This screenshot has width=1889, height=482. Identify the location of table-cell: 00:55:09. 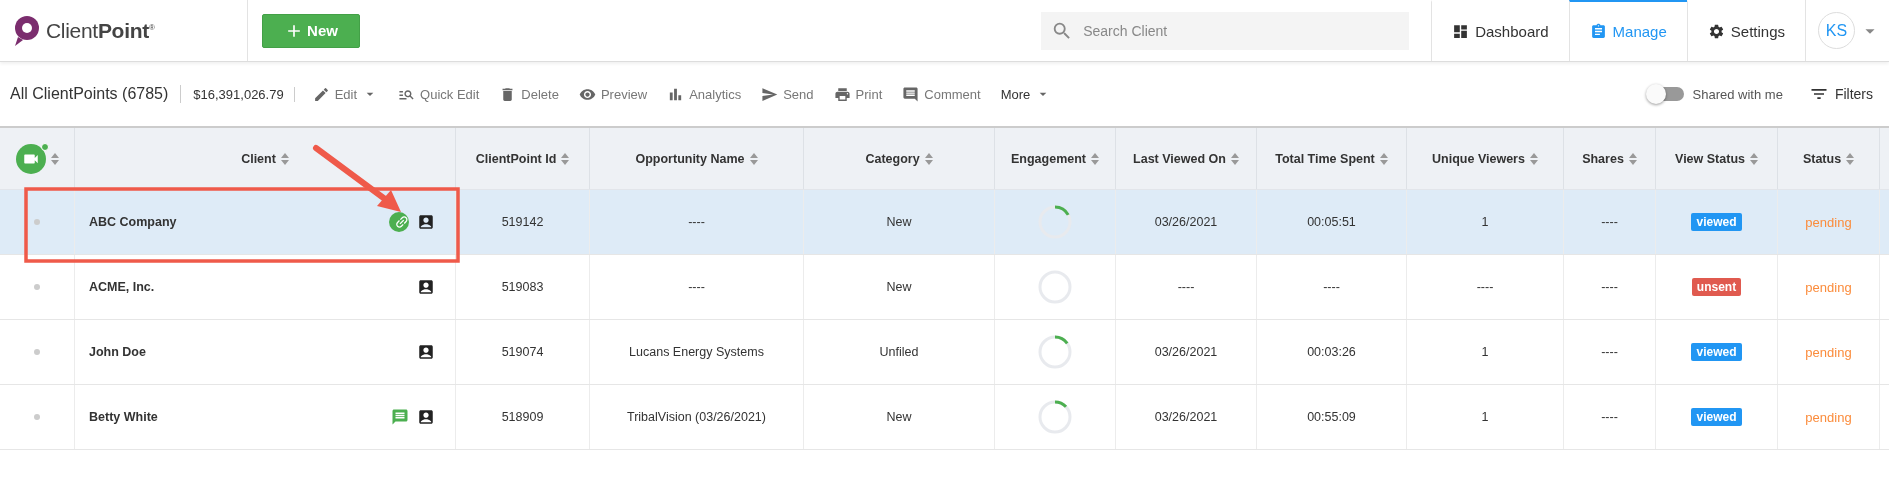
(1331, 417).